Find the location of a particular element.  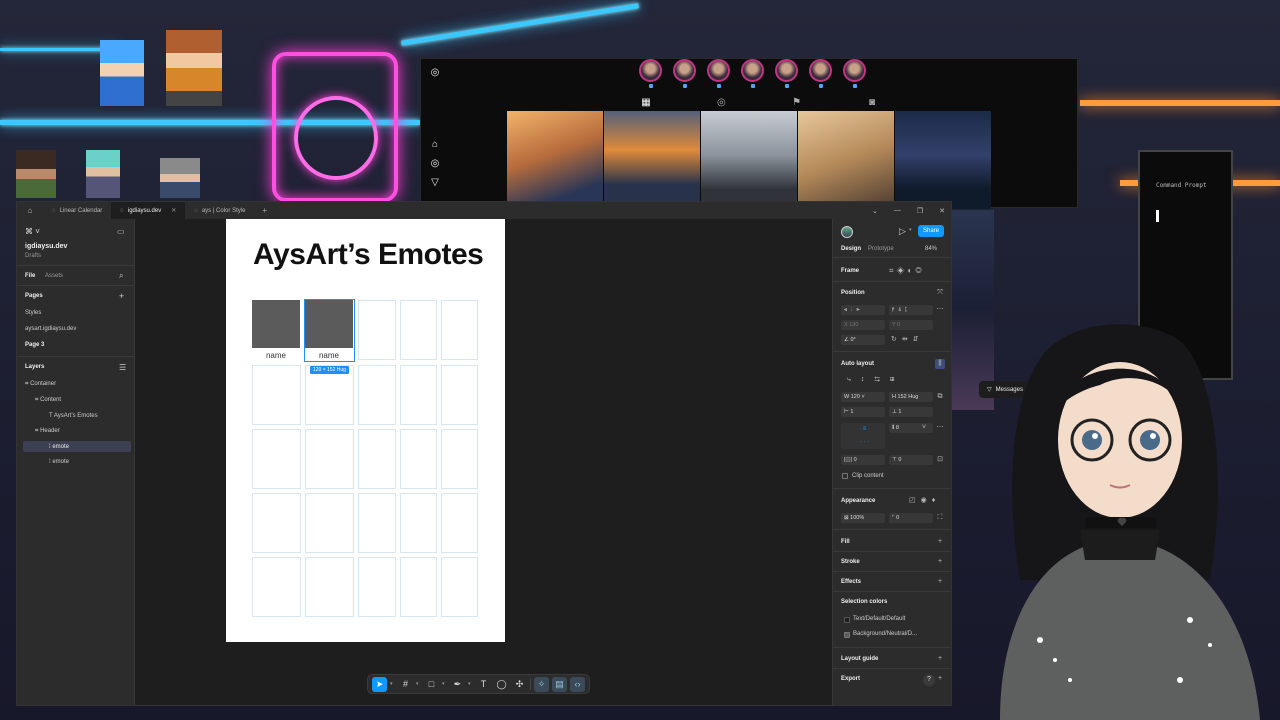

padding-settings-icon: ⊡ is located at coordinates (940, 460).